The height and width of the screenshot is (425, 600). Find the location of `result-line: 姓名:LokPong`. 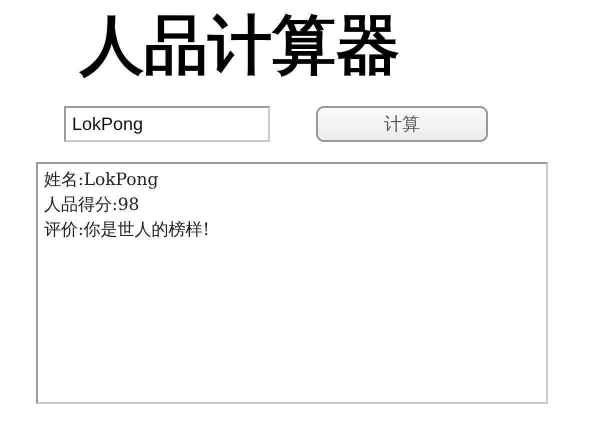

result-line: 姓名:LokPong is located at coordinates (101, 180).